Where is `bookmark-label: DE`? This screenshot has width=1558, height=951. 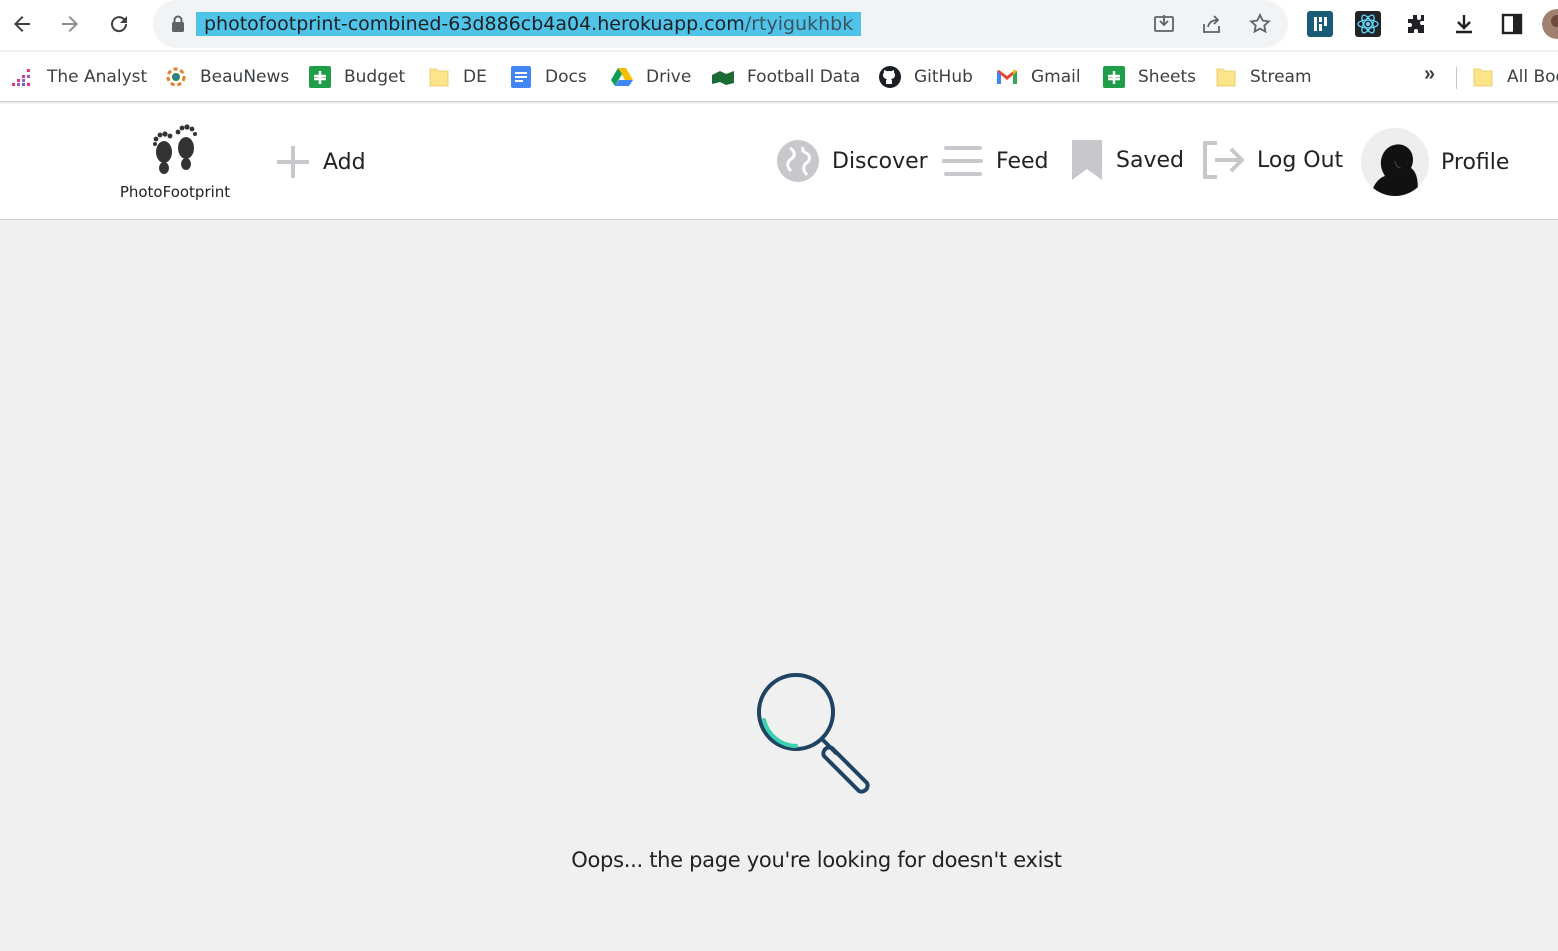 bookmark-label: DE is located at coordinates (475, 77).